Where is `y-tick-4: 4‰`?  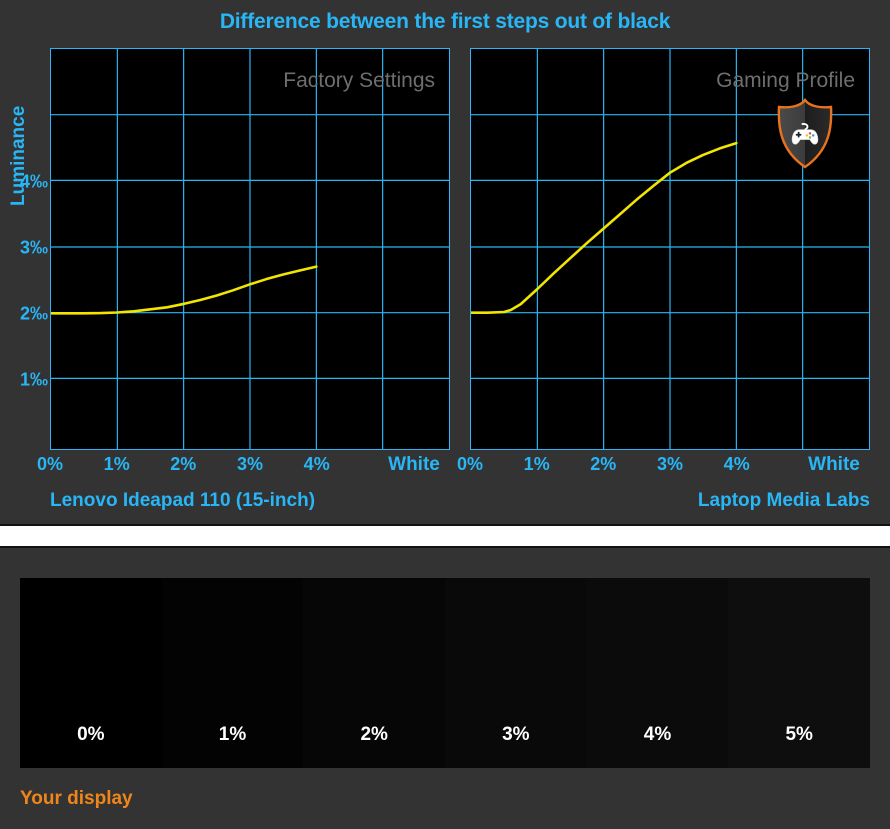 y-tick-4: 4‰ is located at coordinates (33, 181).